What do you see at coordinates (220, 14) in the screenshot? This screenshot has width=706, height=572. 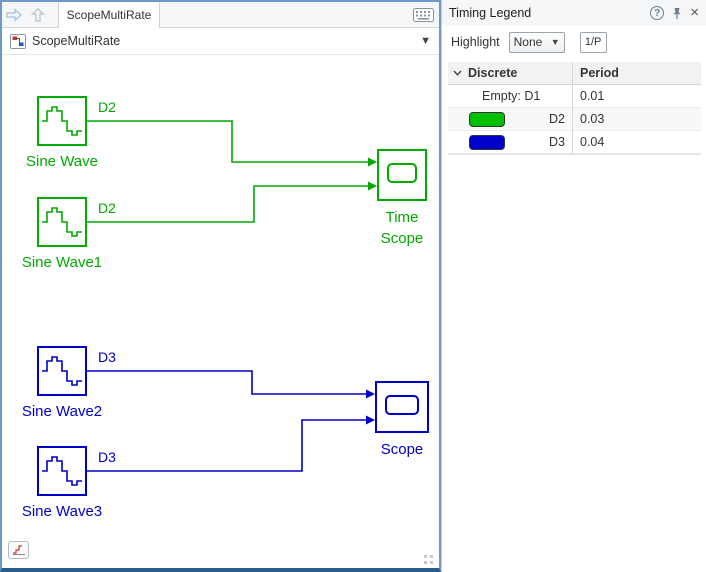 I see `editor-toolbar: ScopeMultiRate` at bounding box center [220, 14].